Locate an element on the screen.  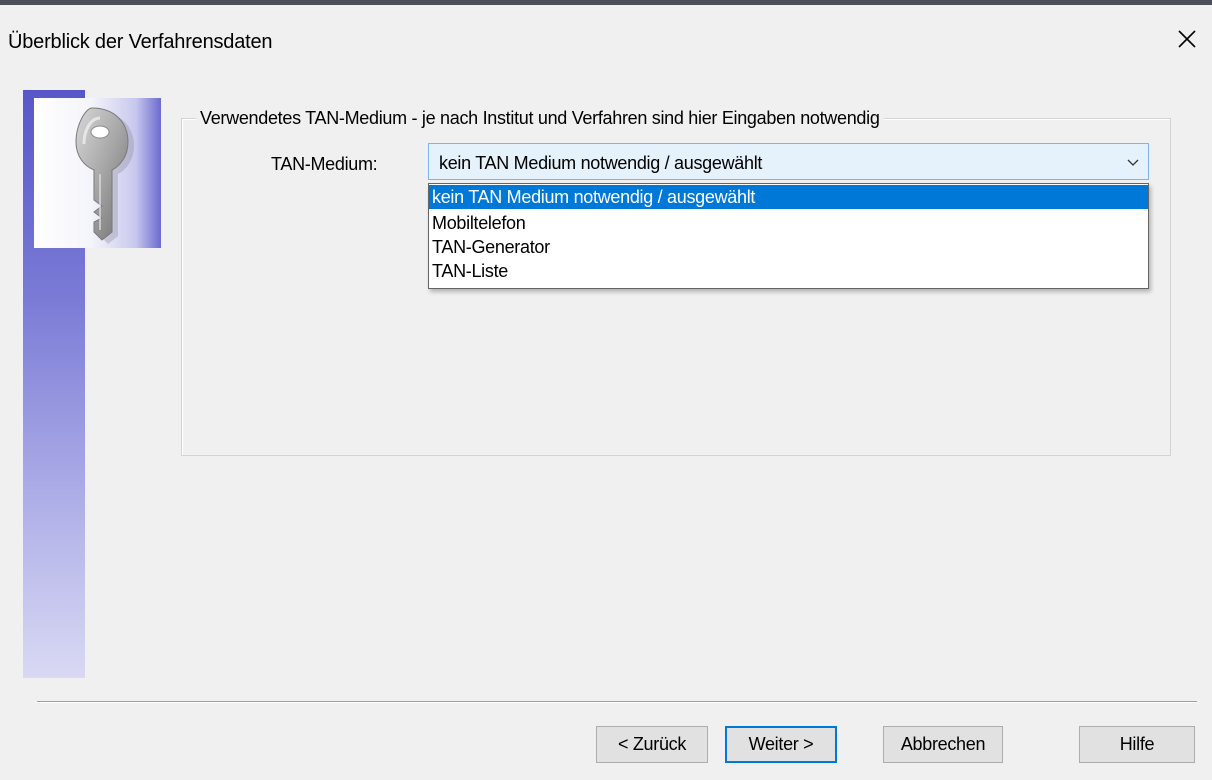
cancel-button: Abbrechen is located at coordinates (943, 744).